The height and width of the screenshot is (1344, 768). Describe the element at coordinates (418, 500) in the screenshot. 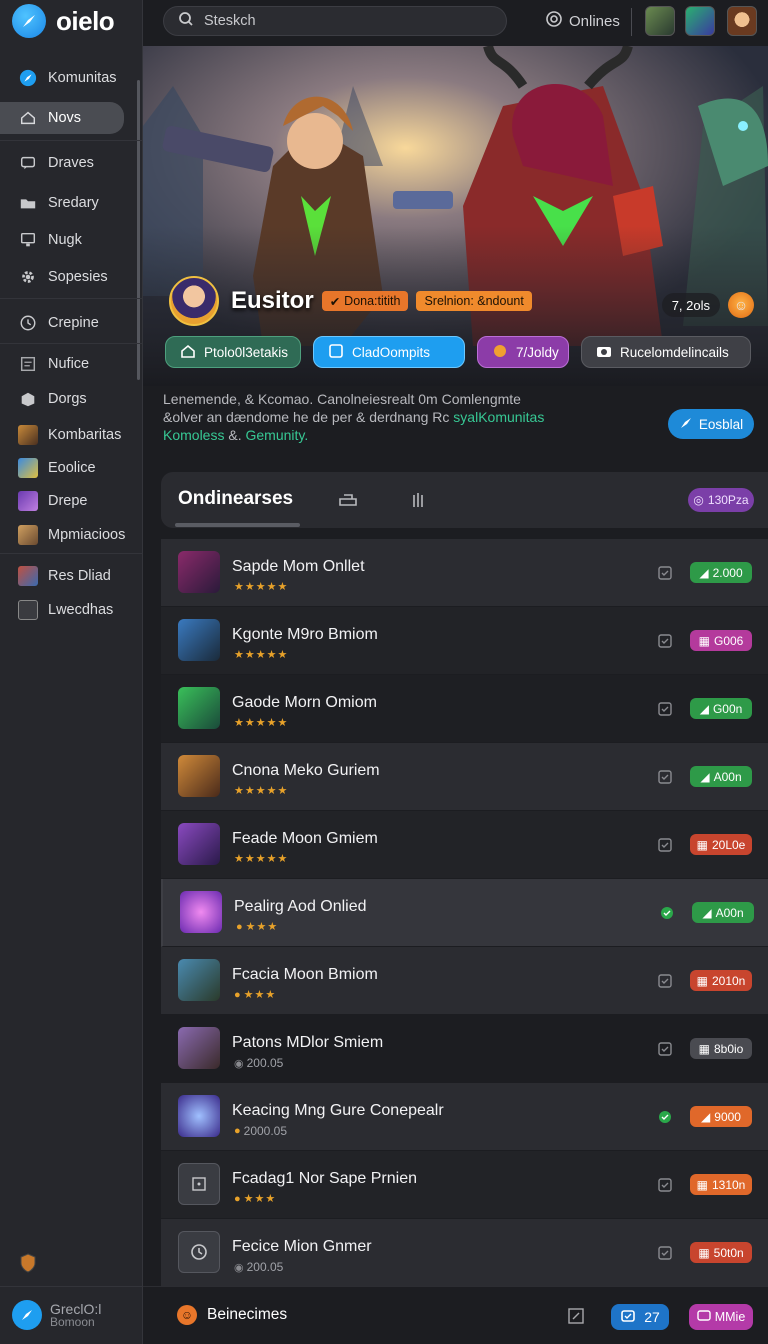

I see `hand-icon` at that location.